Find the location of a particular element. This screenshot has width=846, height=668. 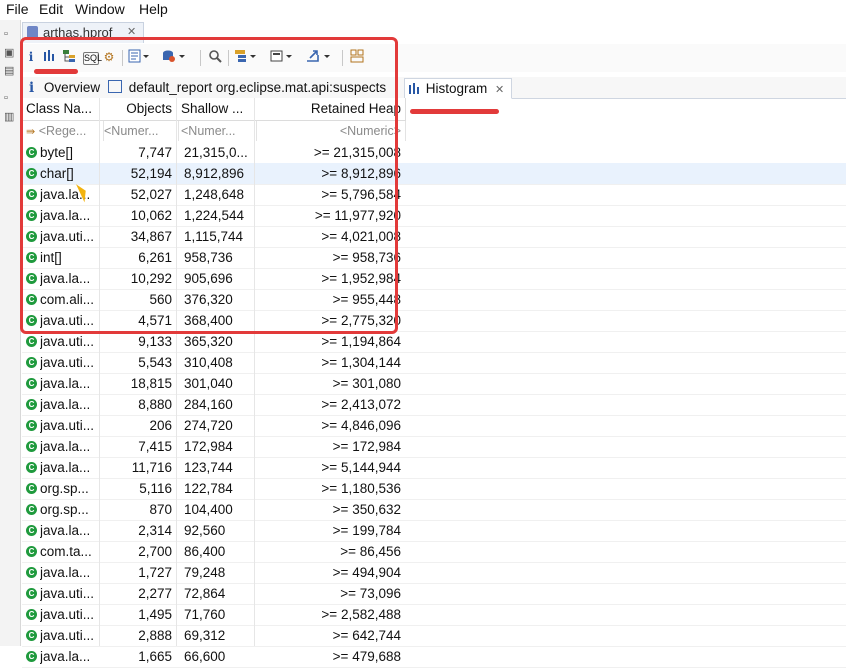

annotation-underline-histogram-tab is located at coordinates (454, 111).